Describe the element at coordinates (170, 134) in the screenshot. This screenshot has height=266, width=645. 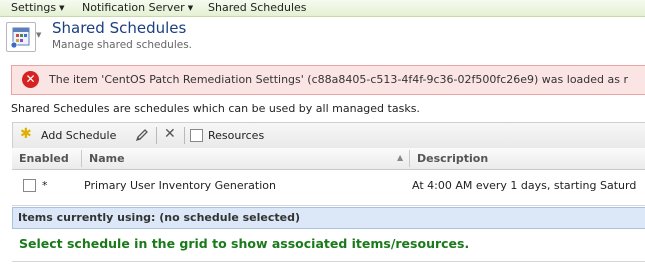
I see `delete-x-icon: ✕` at that location.